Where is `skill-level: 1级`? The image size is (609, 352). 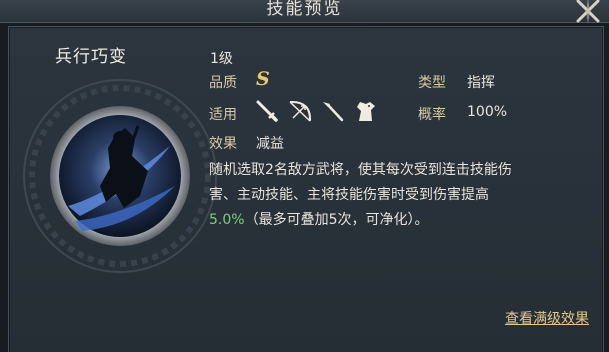
skill-level: 1级 is located at coordinates (221, 59).